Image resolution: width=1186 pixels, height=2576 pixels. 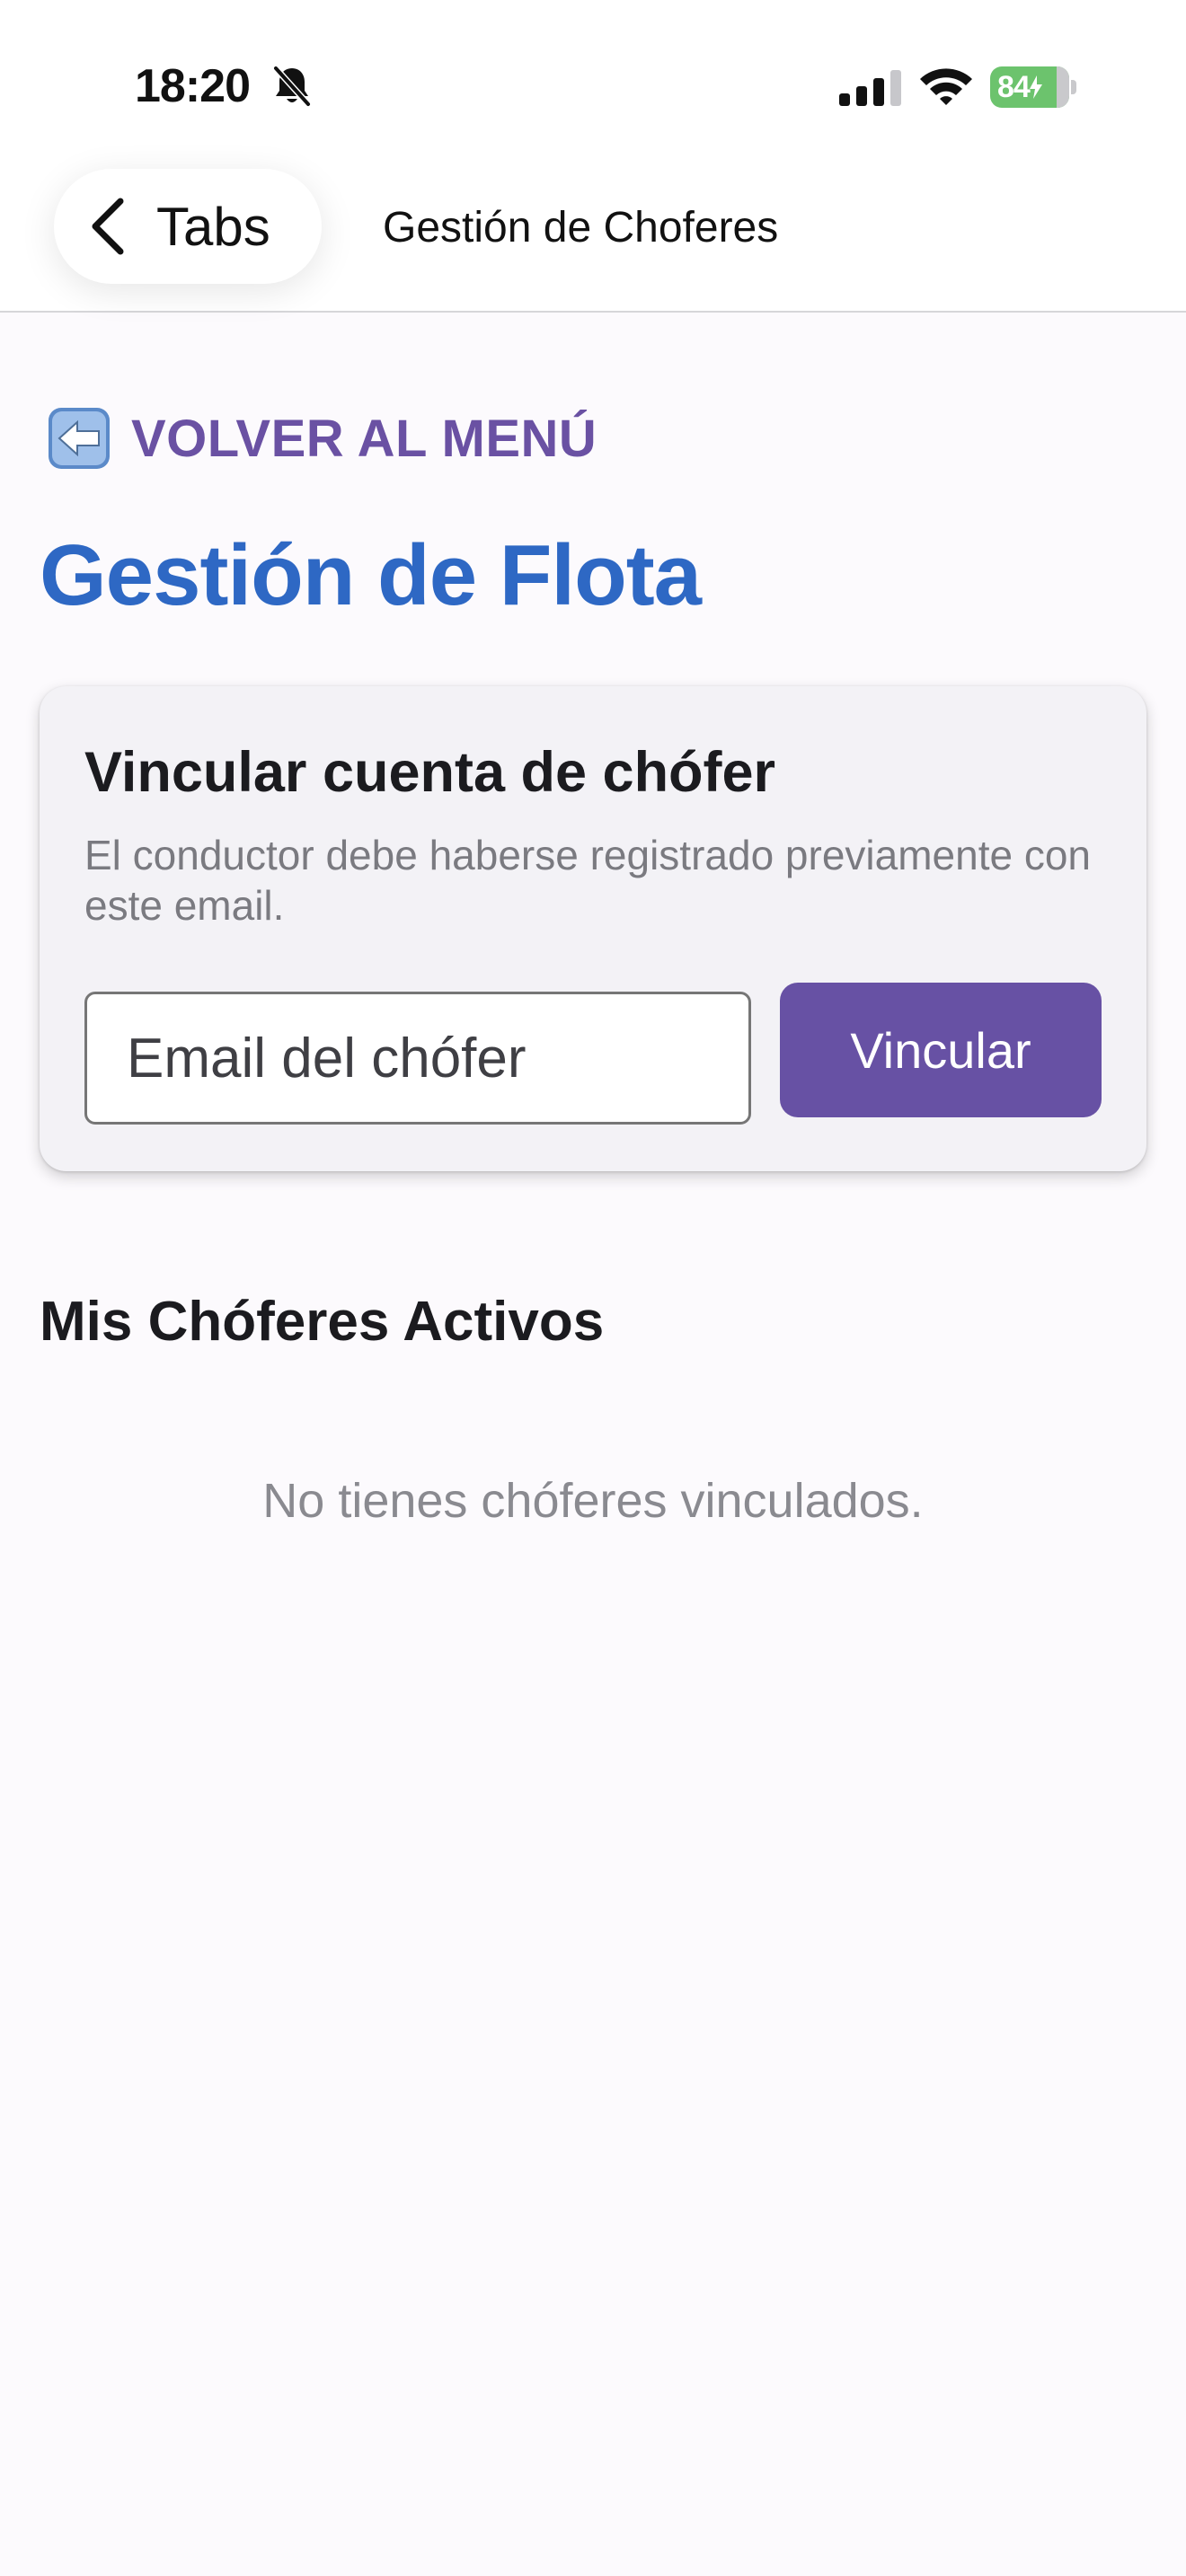 I want to click on link-driver-button: Vincular, so click(x=941, y=1050).